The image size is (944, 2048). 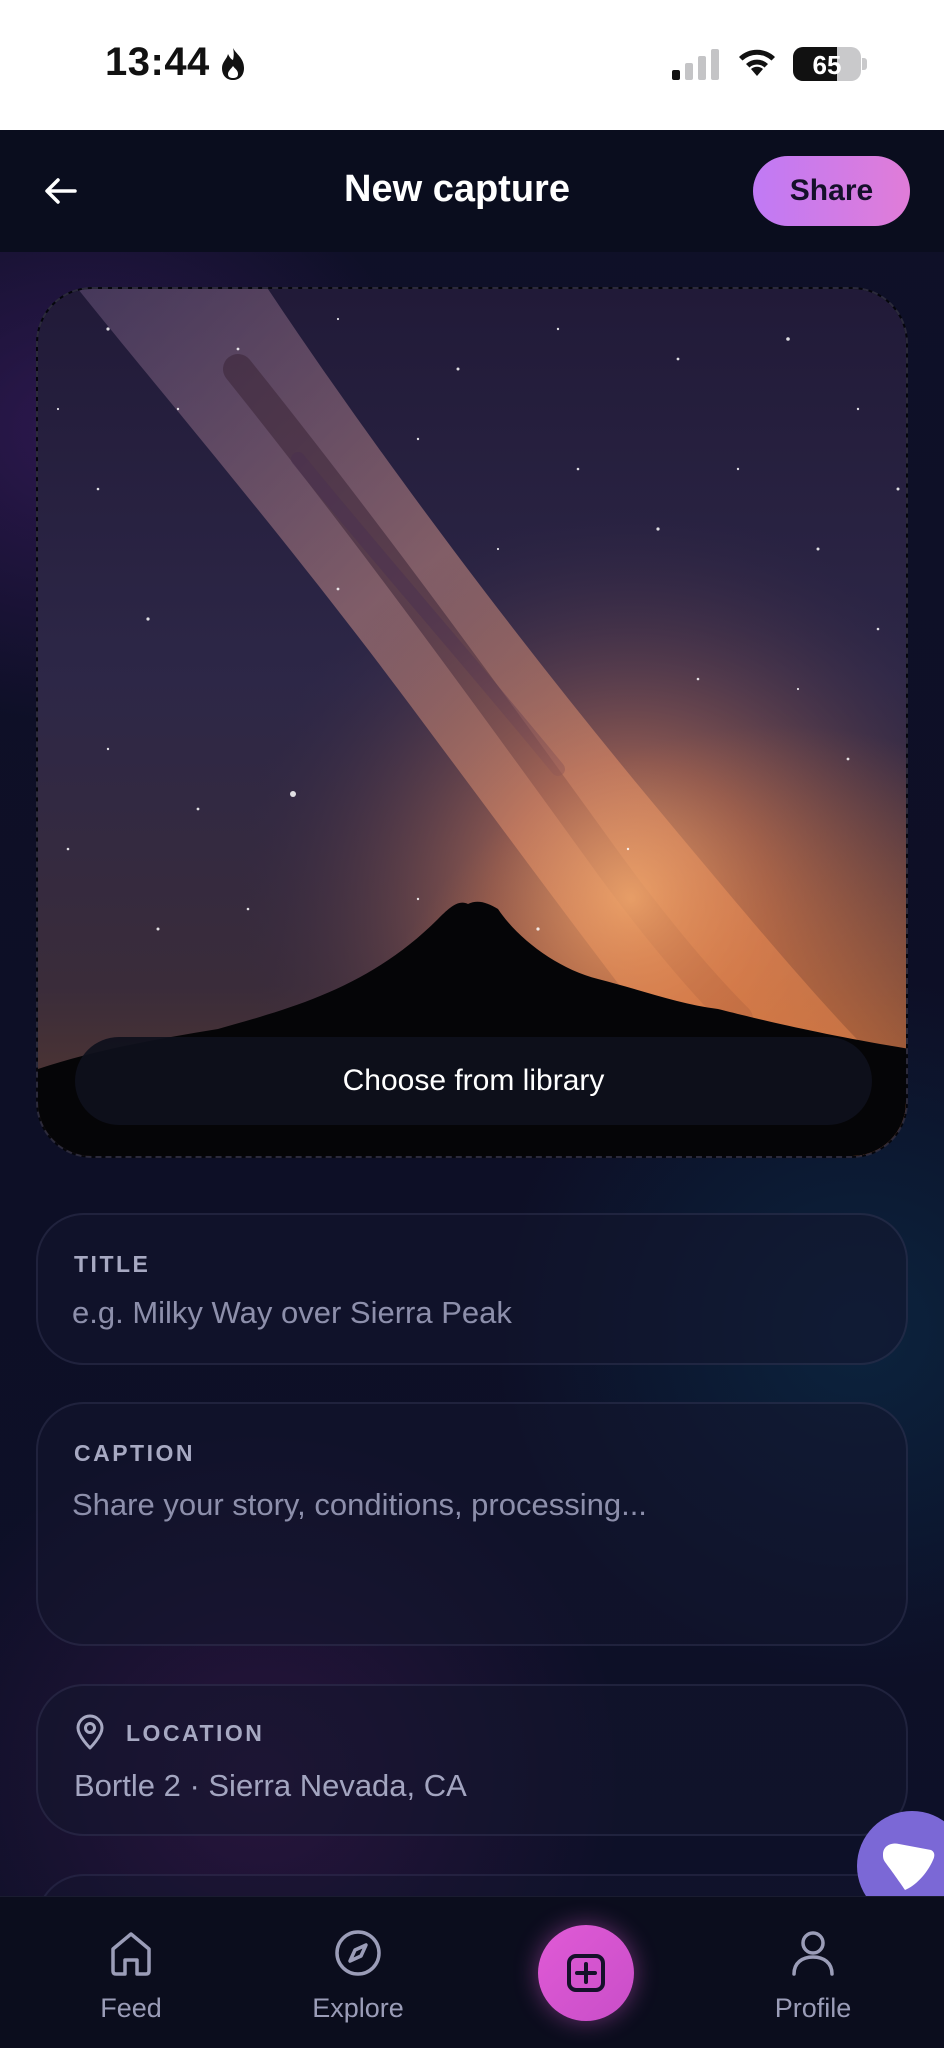 I want to click on nav-label-profile: Profile, so click(x=813, y=2008).